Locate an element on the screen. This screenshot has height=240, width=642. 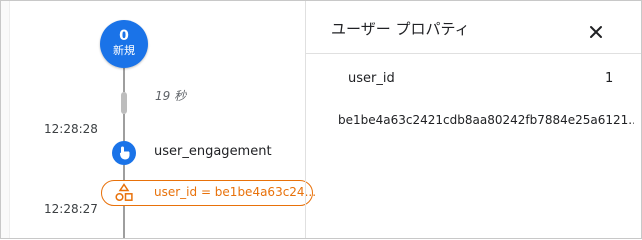
timeline-axis-top is located at coordinates (124, 80).